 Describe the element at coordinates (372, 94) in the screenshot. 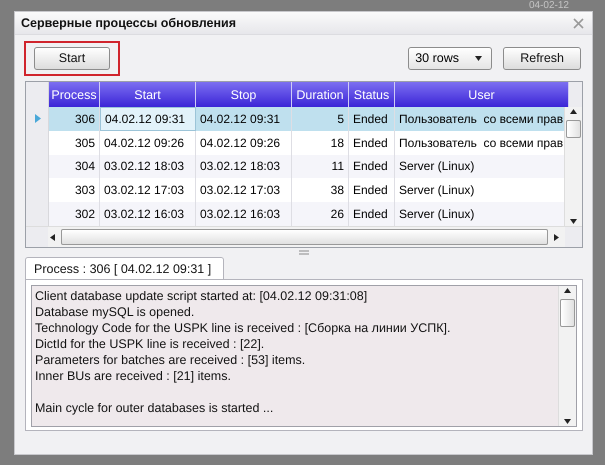

I see `column-header: Status` at that location.